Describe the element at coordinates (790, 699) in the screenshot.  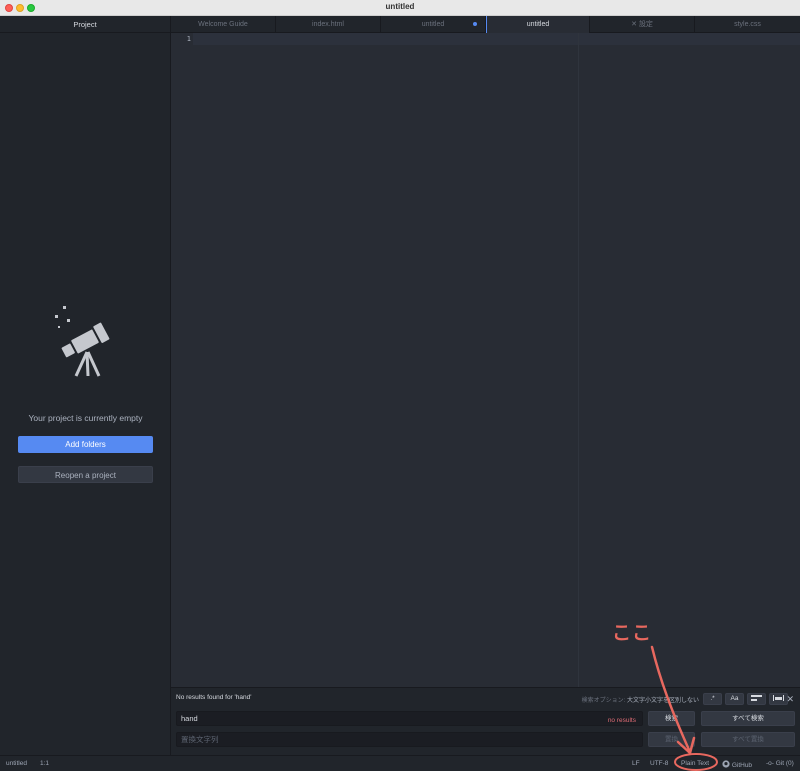
I see `close-icon: ✕` at that location.